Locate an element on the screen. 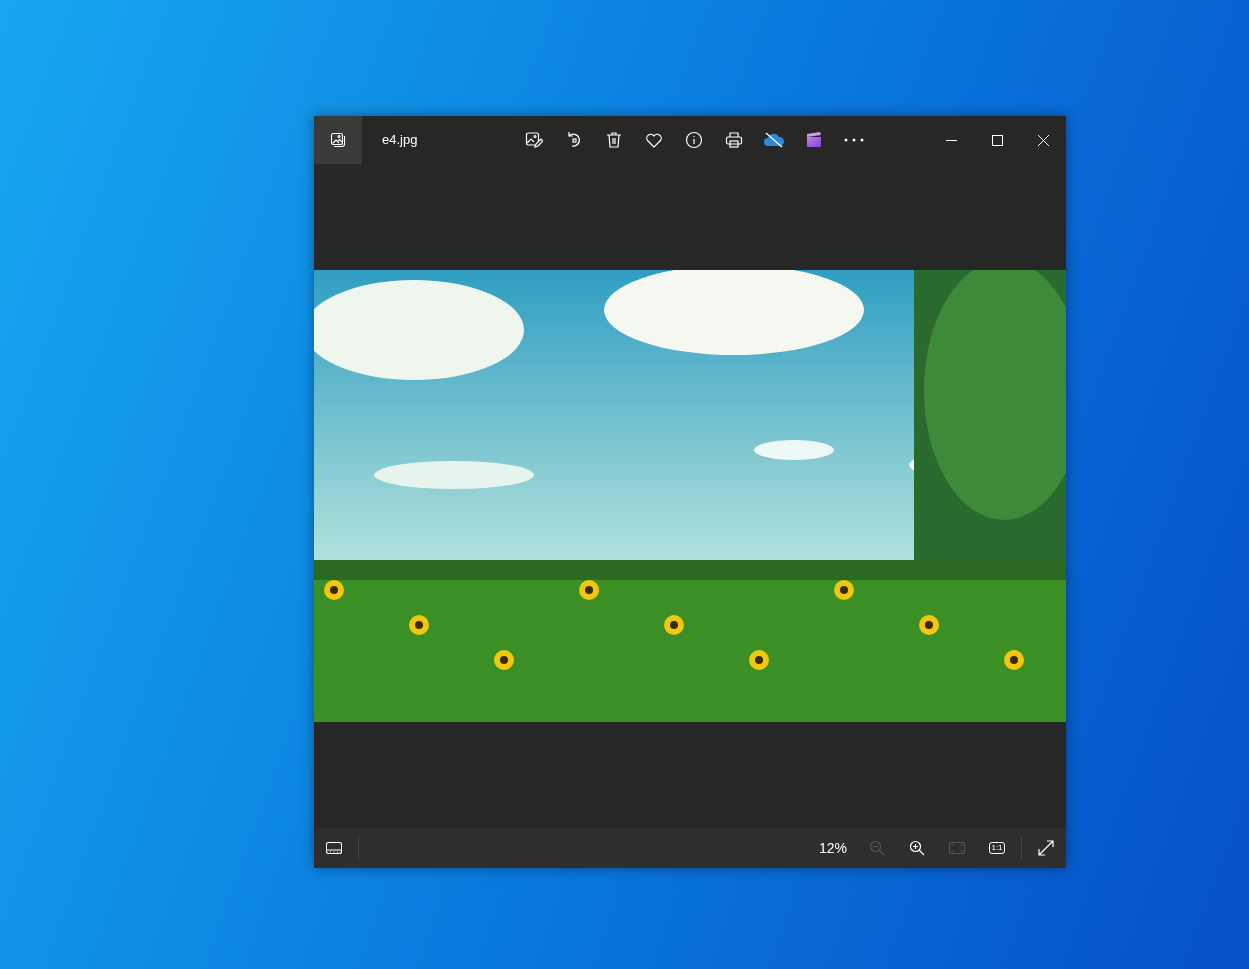 This screenshot has width=1249, height=969. delete-icon is located at coordinates (614, 140).